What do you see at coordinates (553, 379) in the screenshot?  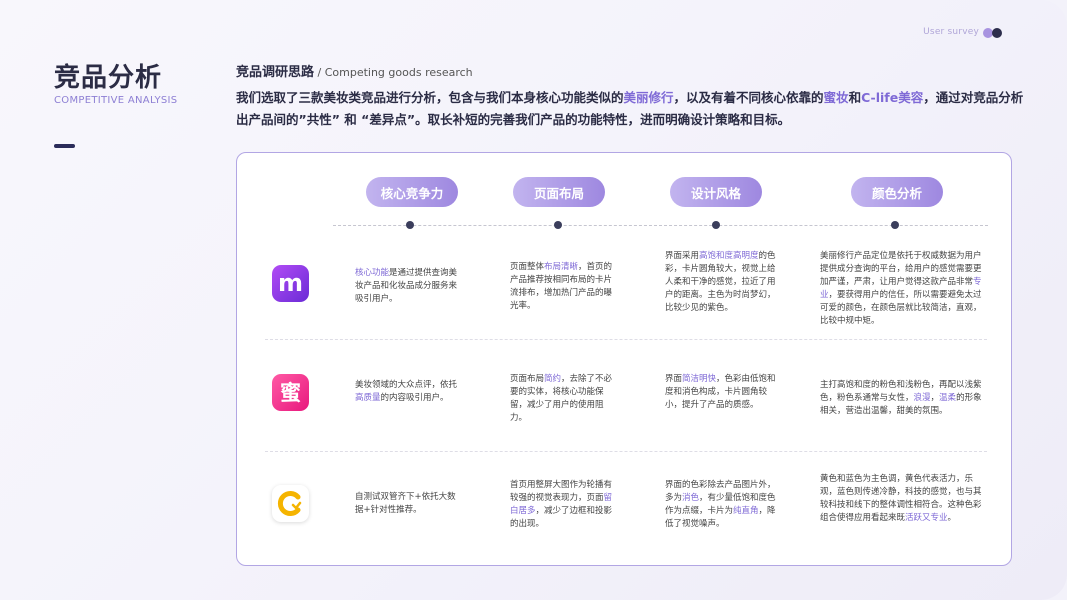 I see `highlight-text: 简约` at bounding box center [553, 379].